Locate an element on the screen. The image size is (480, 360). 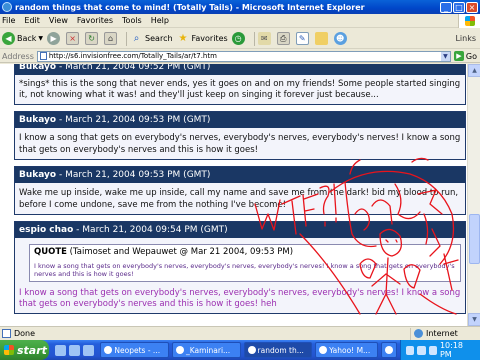
mail-icon: ✉ is located at coordinates (264, 38).